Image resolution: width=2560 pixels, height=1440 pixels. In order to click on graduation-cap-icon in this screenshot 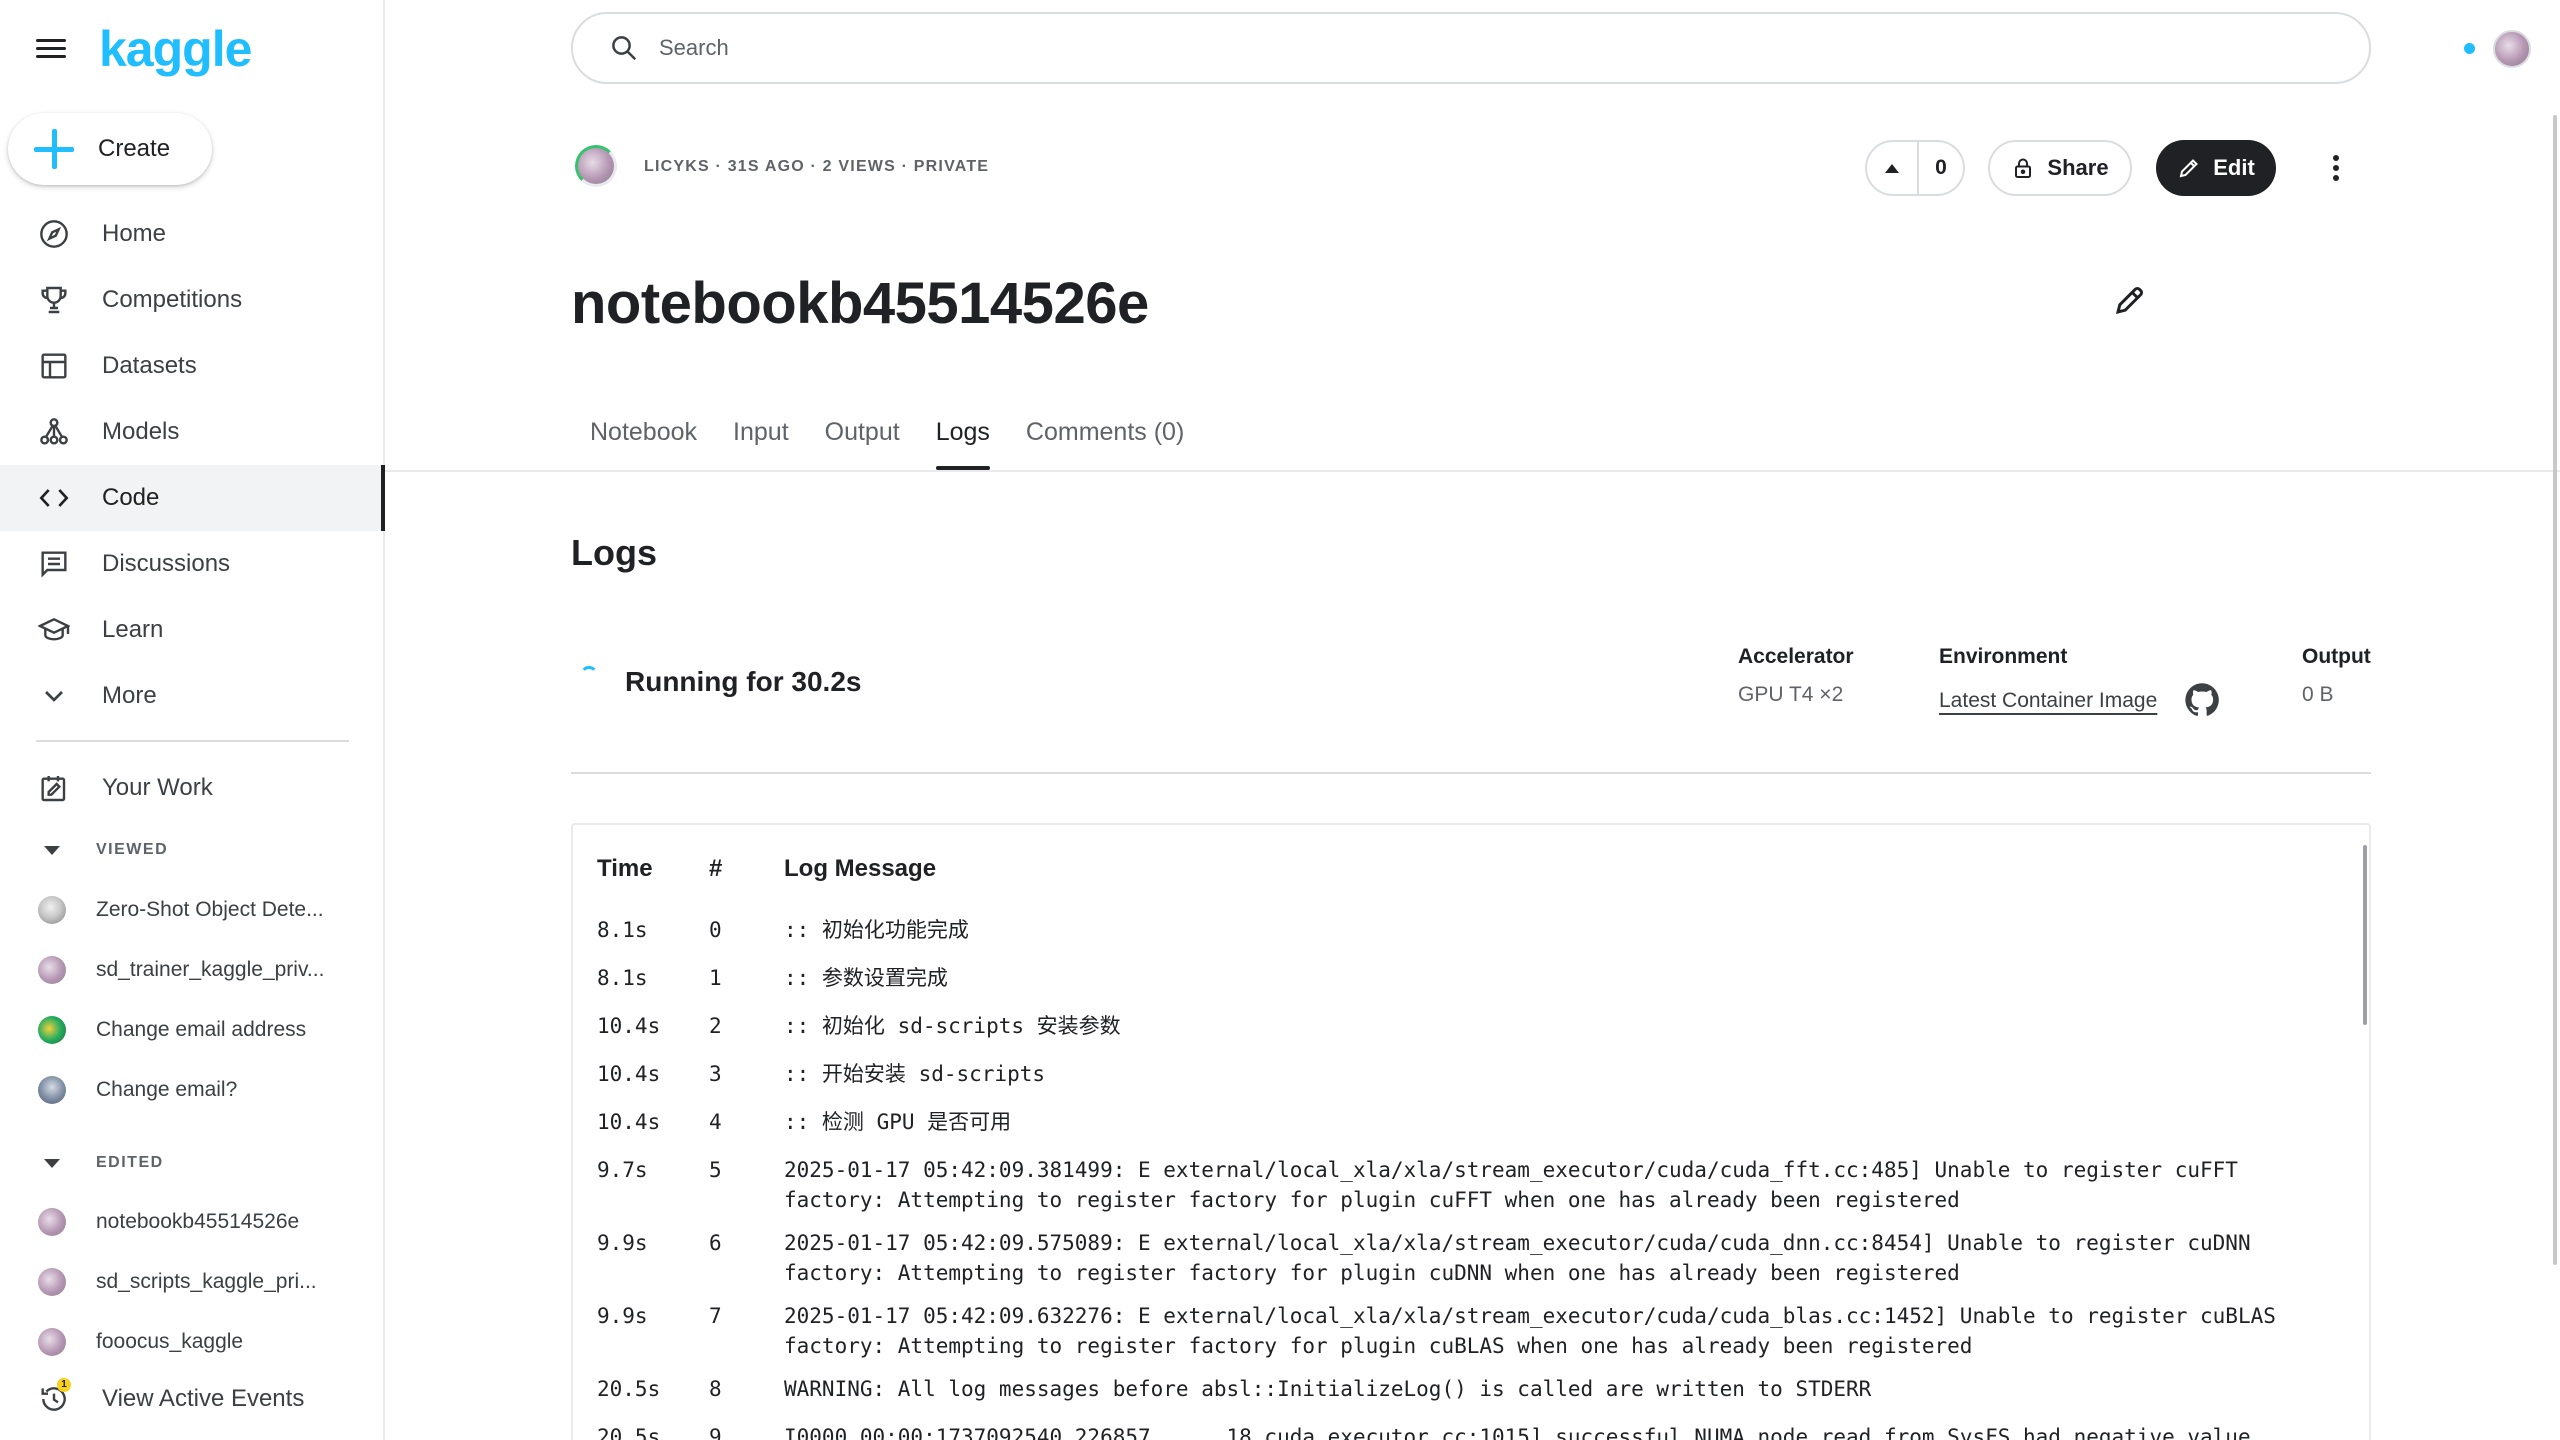, I will do `click(54, 630)`.